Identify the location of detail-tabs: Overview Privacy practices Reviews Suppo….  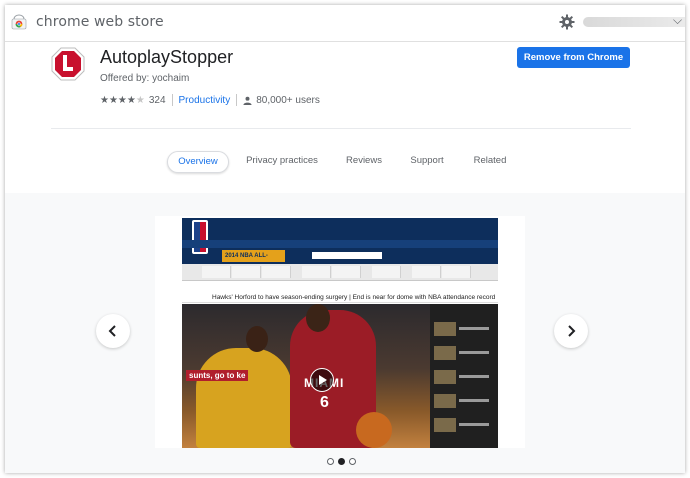
(345, 162).